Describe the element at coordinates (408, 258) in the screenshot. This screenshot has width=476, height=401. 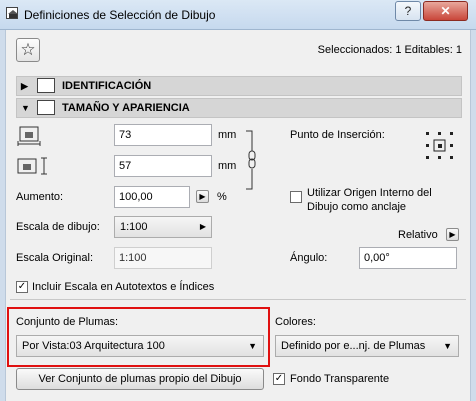
I see `angulo-input: 0,00°` at that location.